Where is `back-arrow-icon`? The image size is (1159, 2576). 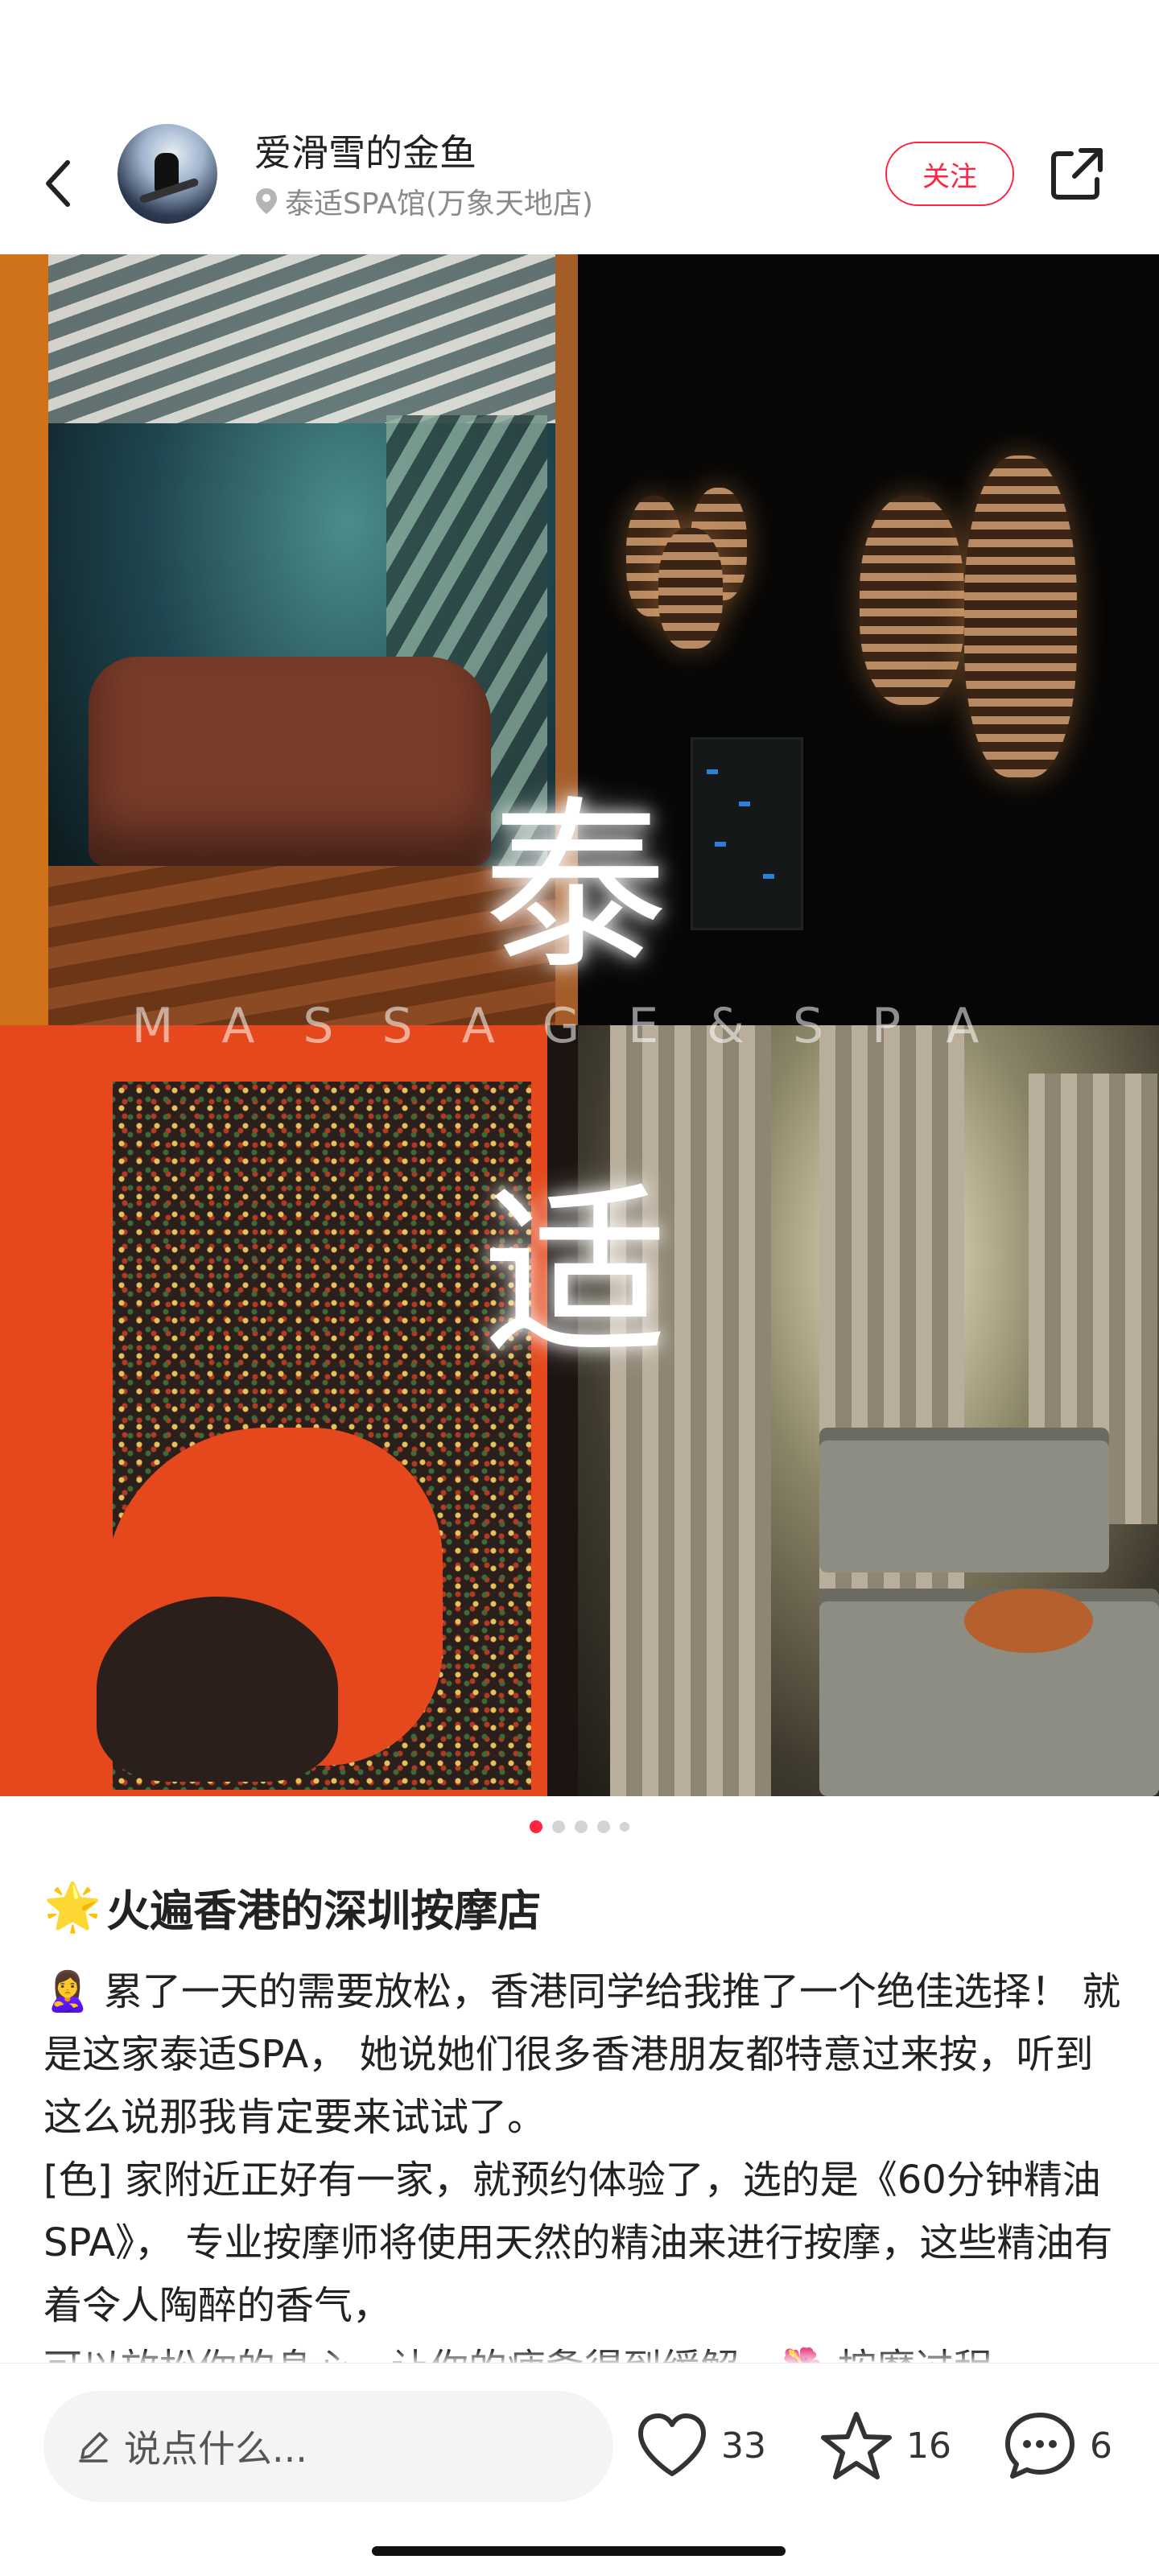
back-arrow-icon is located at coordinates (58, 183).